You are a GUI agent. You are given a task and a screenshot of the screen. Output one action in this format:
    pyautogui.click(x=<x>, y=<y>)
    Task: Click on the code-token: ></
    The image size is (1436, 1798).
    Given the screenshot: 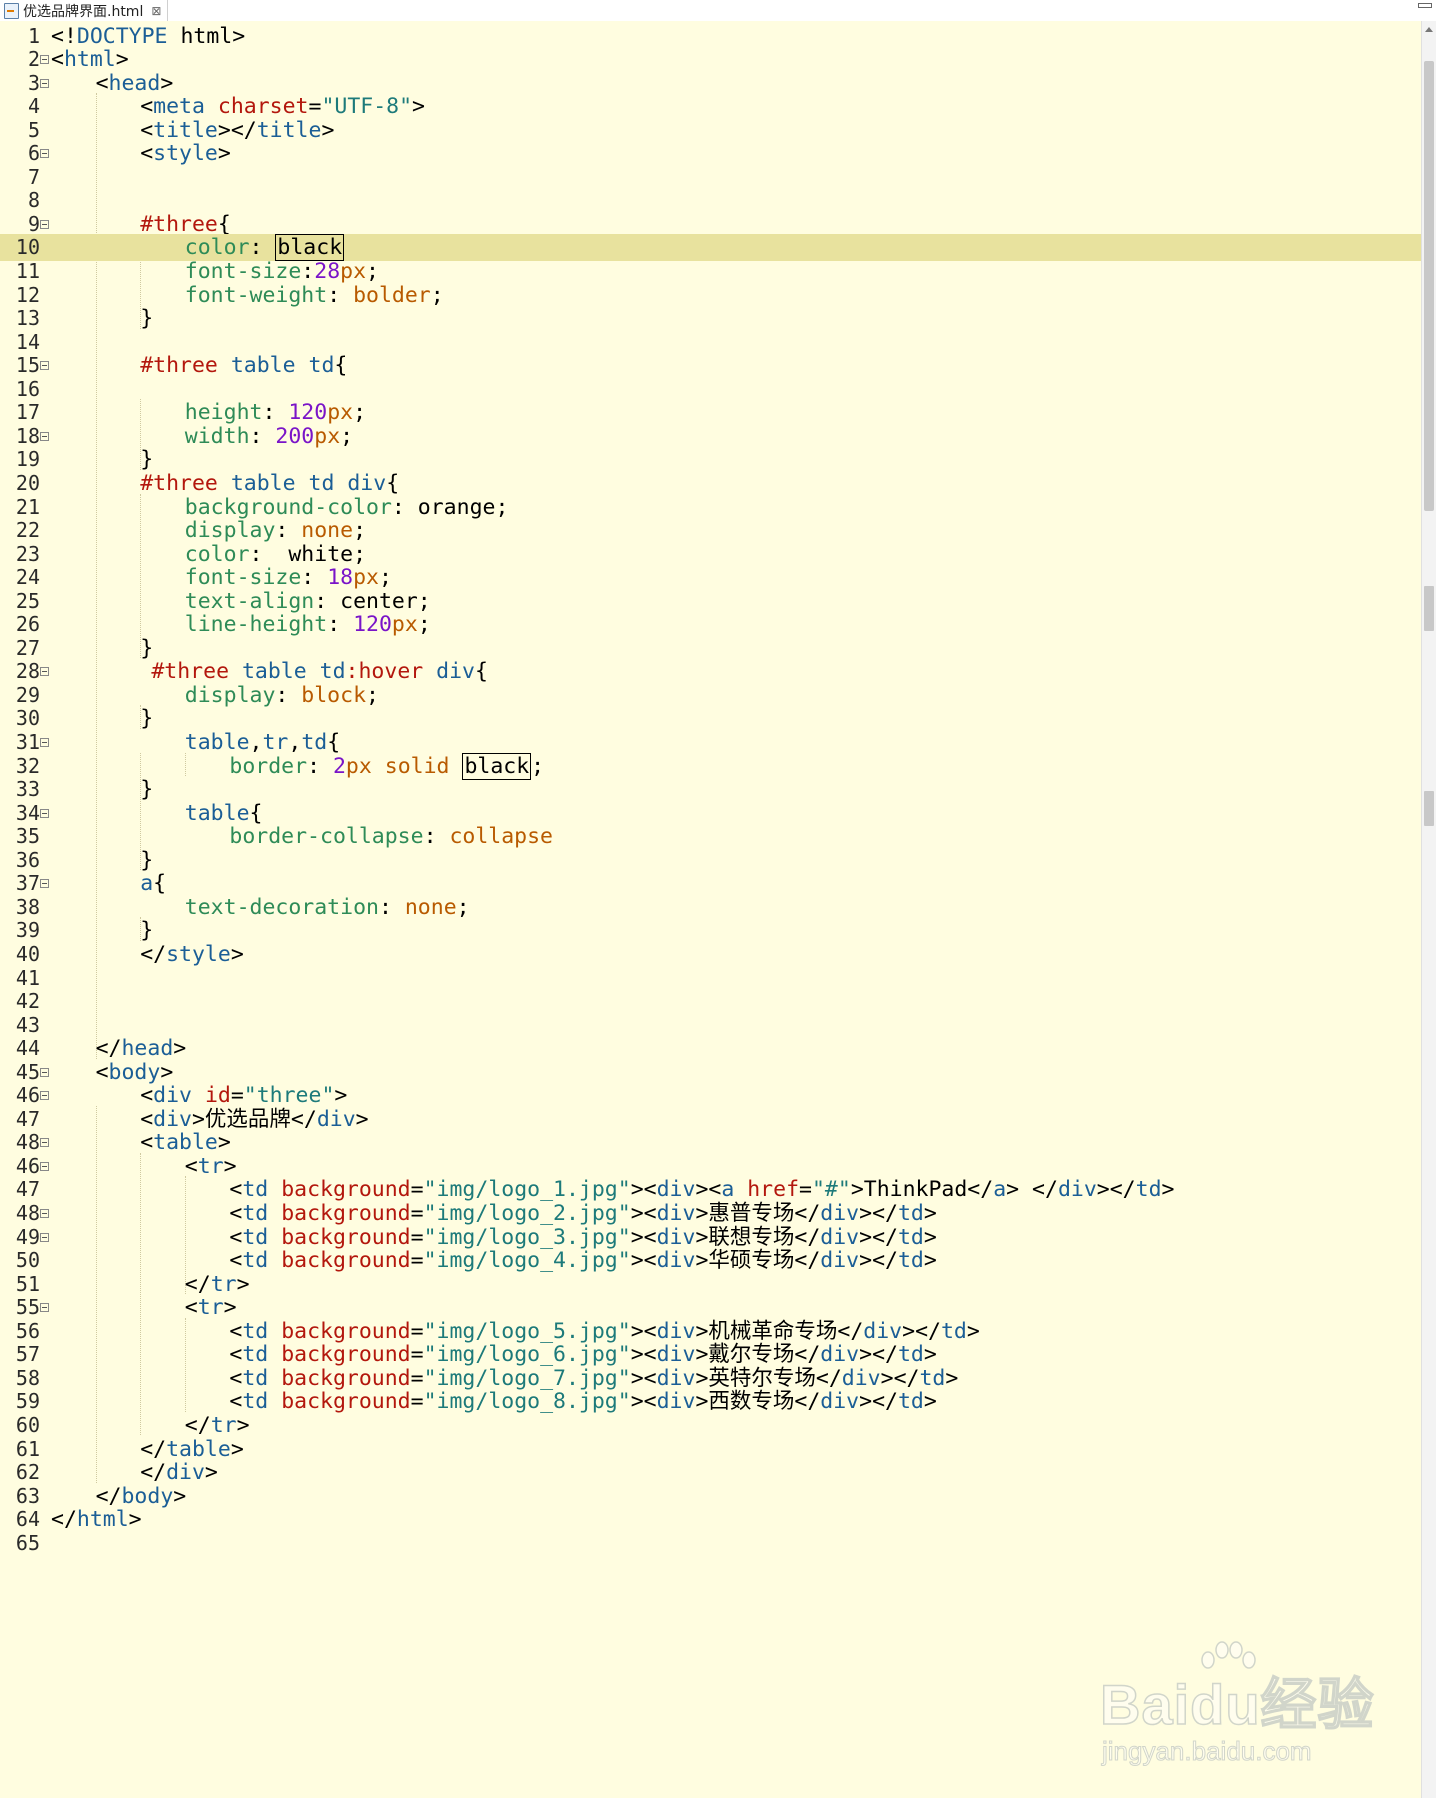 What is the action you would take?
    pyautogui.click(x=1116, y=1190)
    